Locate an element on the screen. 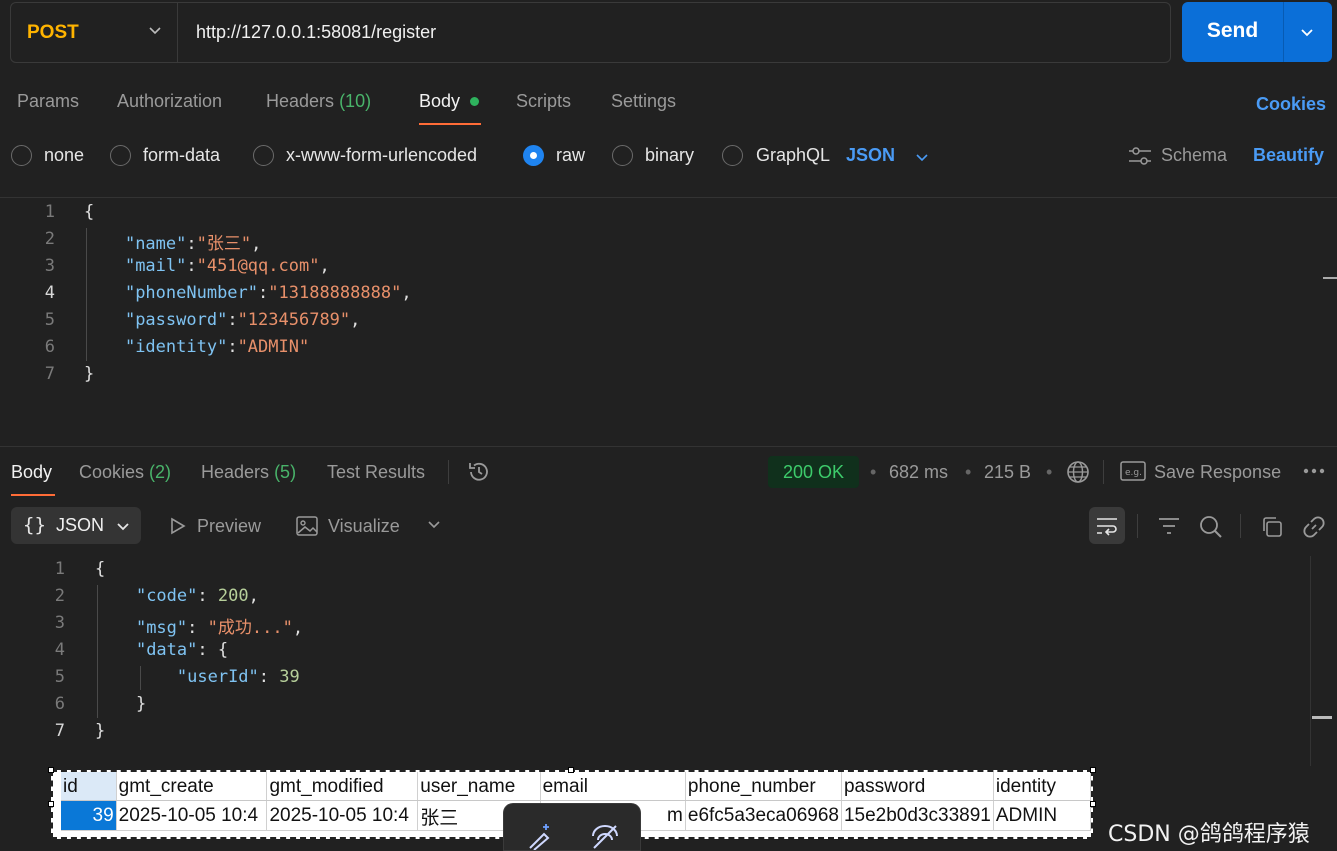  tab-settings: Settings is located at coordinates (643, 101).